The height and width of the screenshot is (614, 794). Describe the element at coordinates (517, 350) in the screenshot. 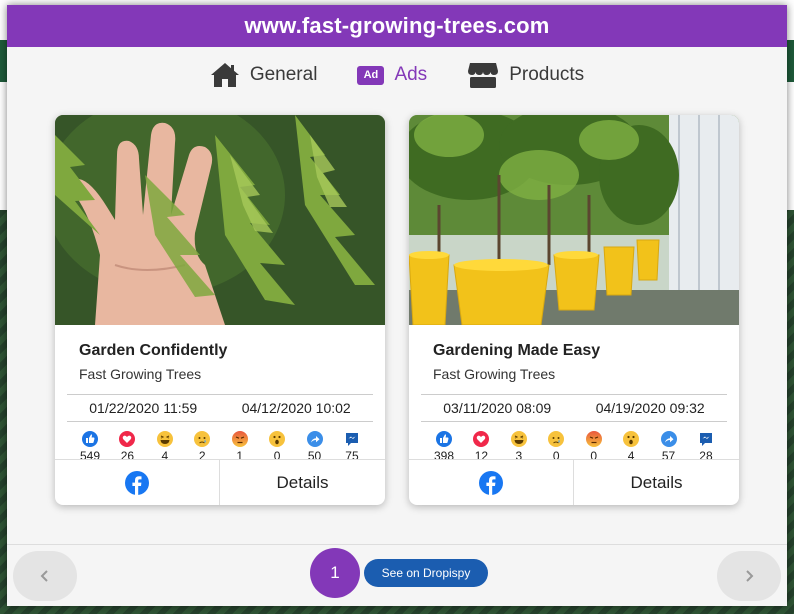

I see `ad-title: Gardening Made Easy` at that location.